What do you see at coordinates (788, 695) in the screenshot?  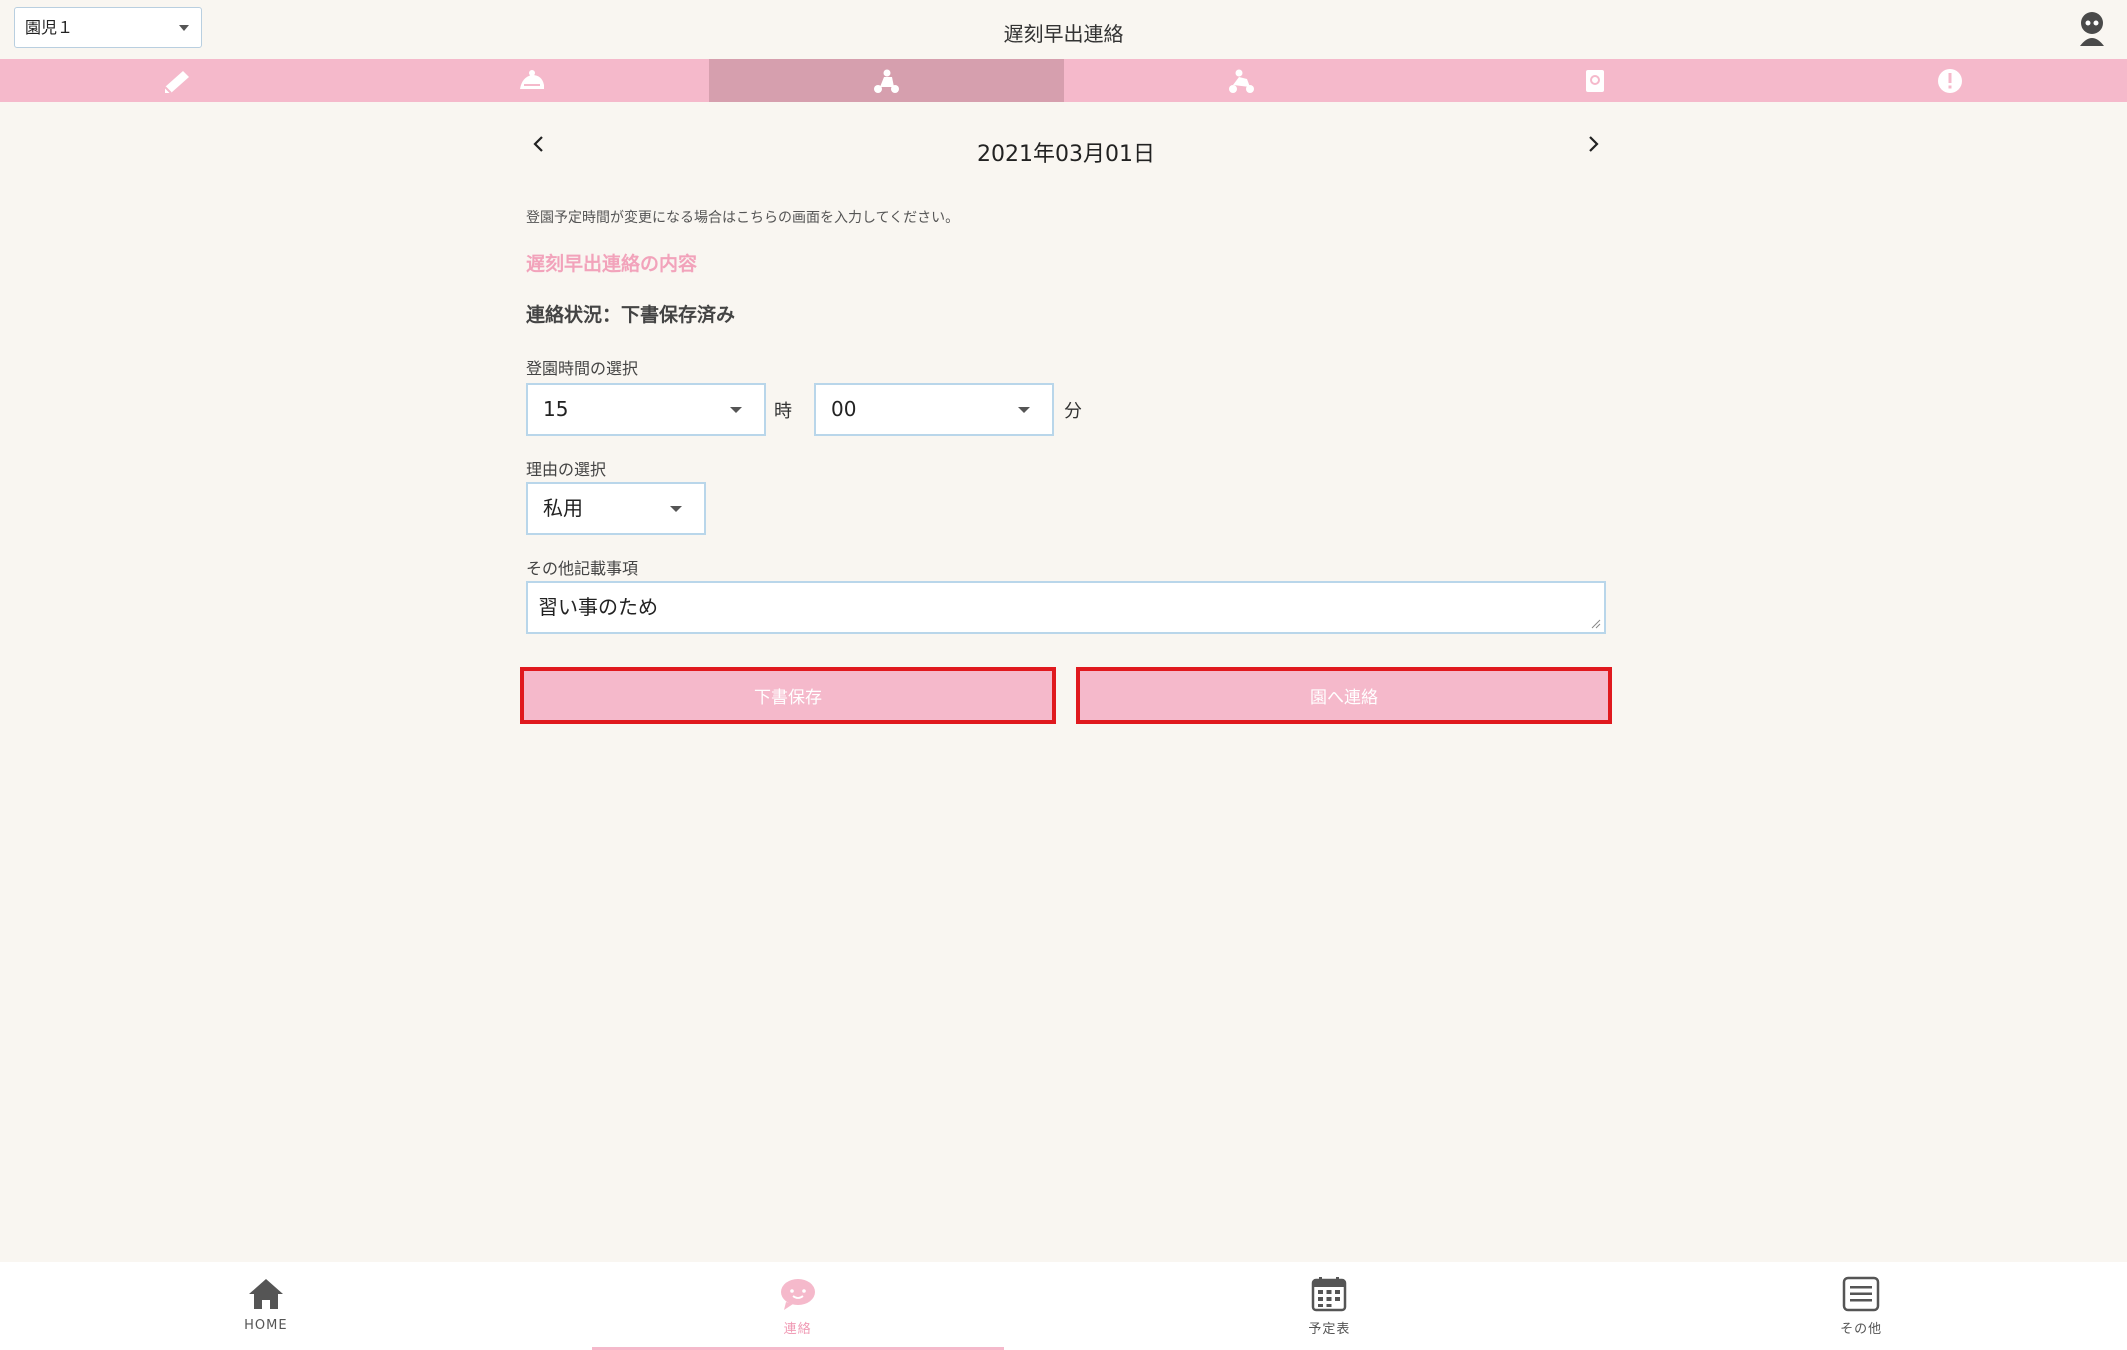 I see `save-draft-button: 下書保存` at bounding box center [788, 695].